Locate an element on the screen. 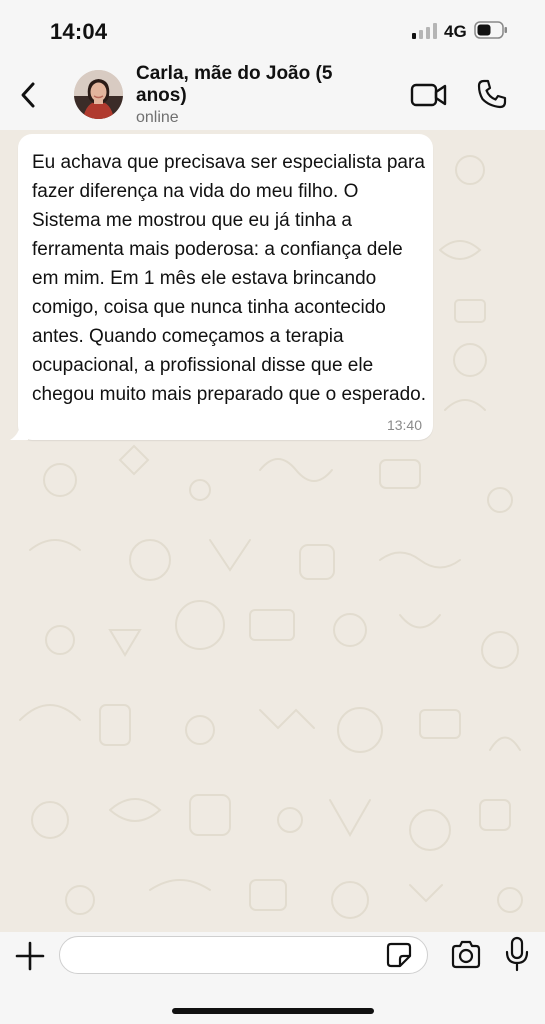 This screenshot has height=1024, width=545. status-time: 14:04 is located at coordinates (79, 31).